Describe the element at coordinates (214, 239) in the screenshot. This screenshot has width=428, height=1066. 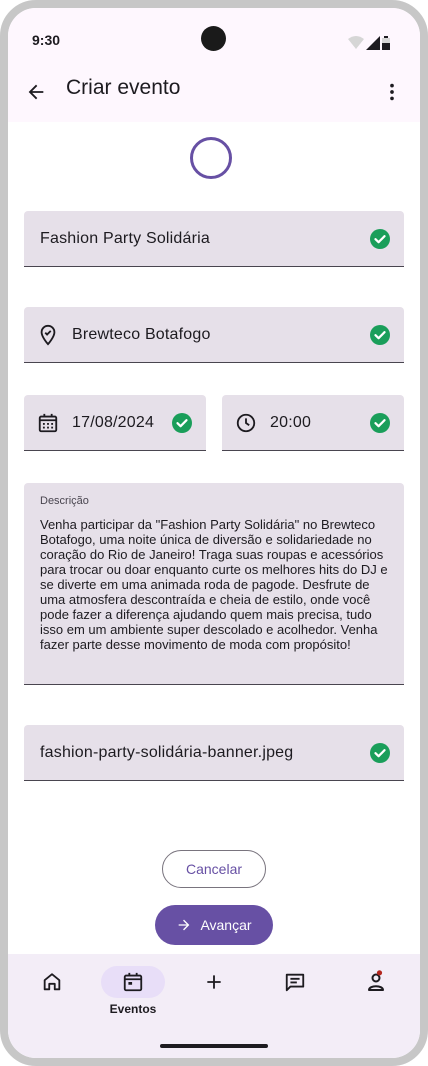
I see `event-name-field: Fashion Party Solidária` at that location.